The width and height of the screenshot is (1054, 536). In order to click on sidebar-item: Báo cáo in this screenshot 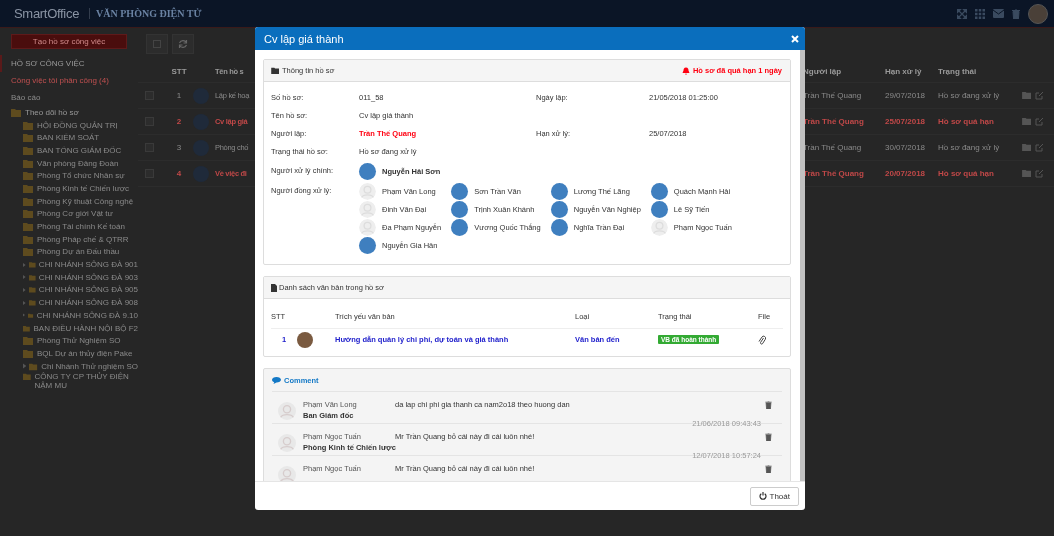, I will do `click(69, 97)`.